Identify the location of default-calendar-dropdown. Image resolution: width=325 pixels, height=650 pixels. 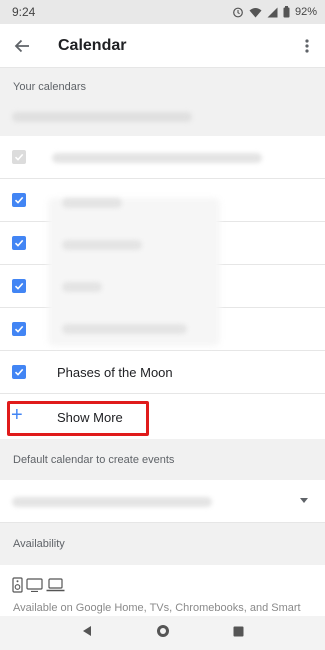
(162, 501).